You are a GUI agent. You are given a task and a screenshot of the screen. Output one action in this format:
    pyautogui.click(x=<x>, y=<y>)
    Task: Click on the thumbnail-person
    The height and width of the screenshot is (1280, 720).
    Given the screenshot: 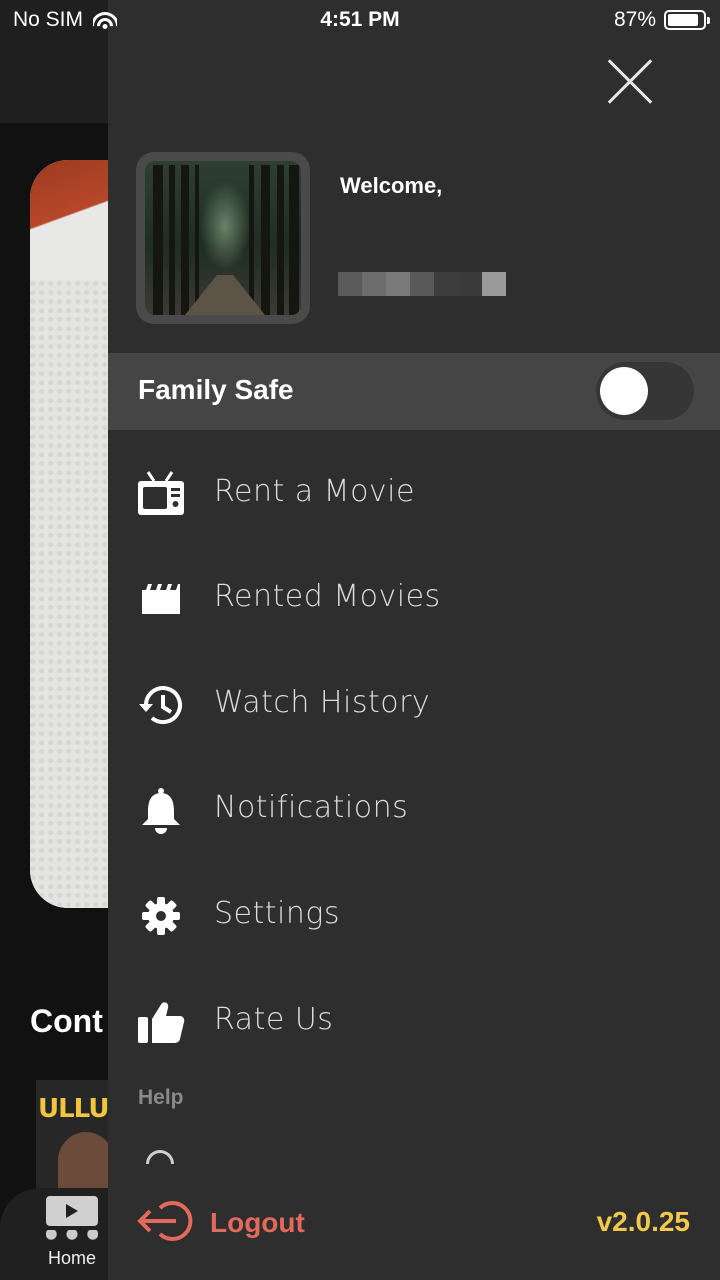 What is the action you would take?
    pyautogui.click(x=86, y=1161)
    